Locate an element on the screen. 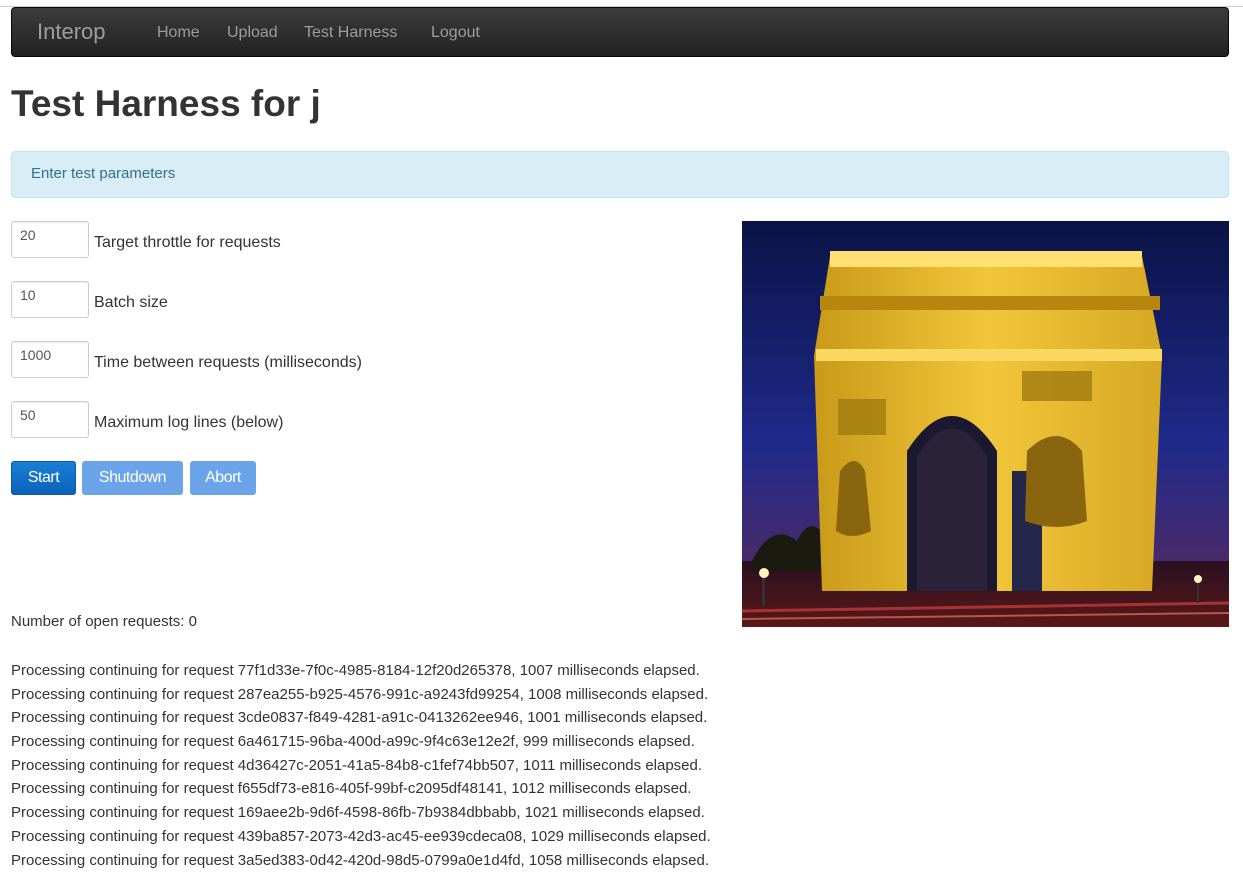 The width and height of the screenshot is (1243, 872). batch-size-label: Batch size is located at coordinates (131, 303).